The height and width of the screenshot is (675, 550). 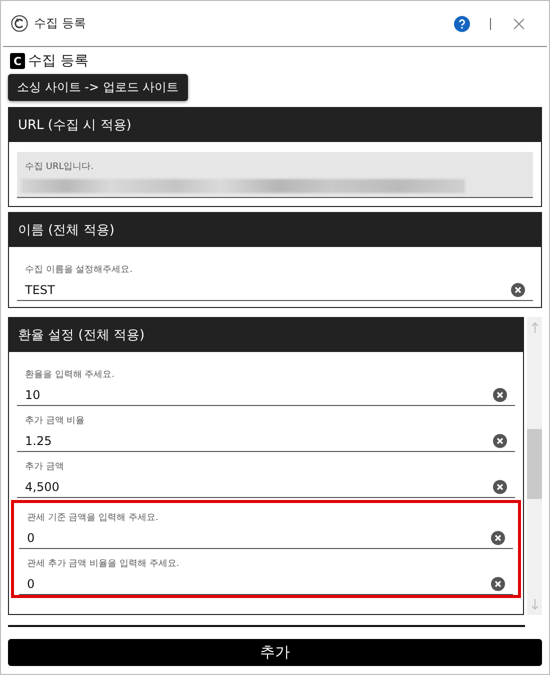 What do you see at coordinates (40, 290) in the screenshot?
I see `field-value: TEST` at bounding box center [40, 290].